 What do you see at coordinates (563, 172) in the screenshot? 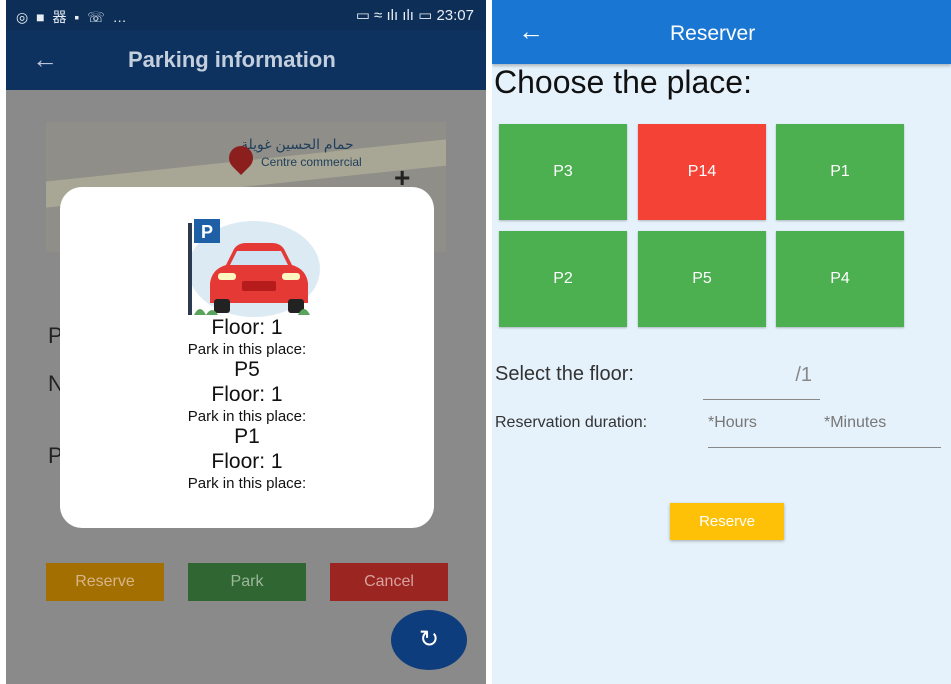
I see `parking-slot-p3: P3` at bounding box center [563, 172].